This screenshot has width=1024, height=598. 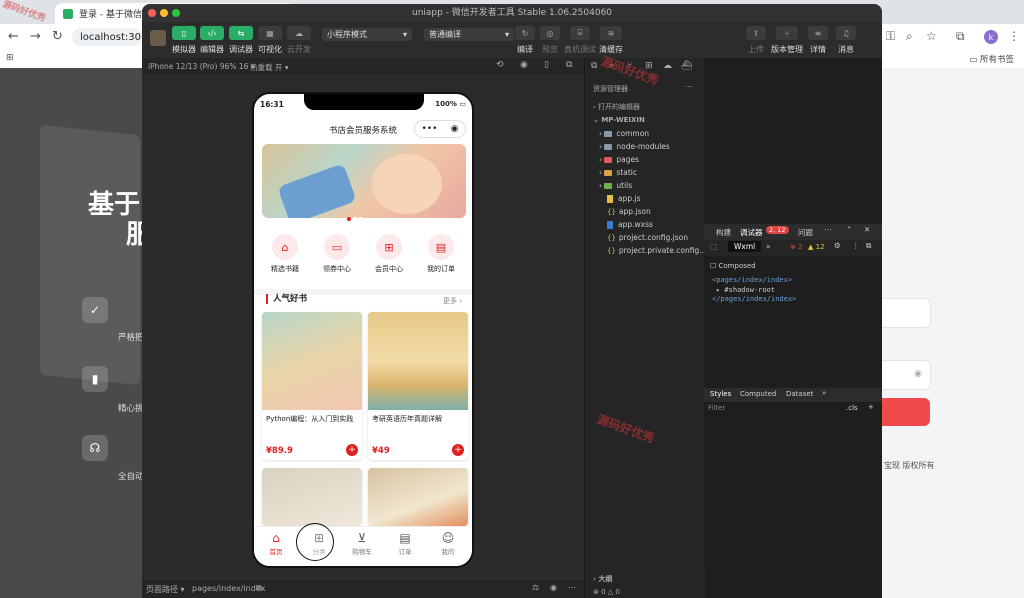 What do you see at coordinates (525, 33) in the screenshot?
I see `compile-button: ↻` at bounding box center [525, 33].